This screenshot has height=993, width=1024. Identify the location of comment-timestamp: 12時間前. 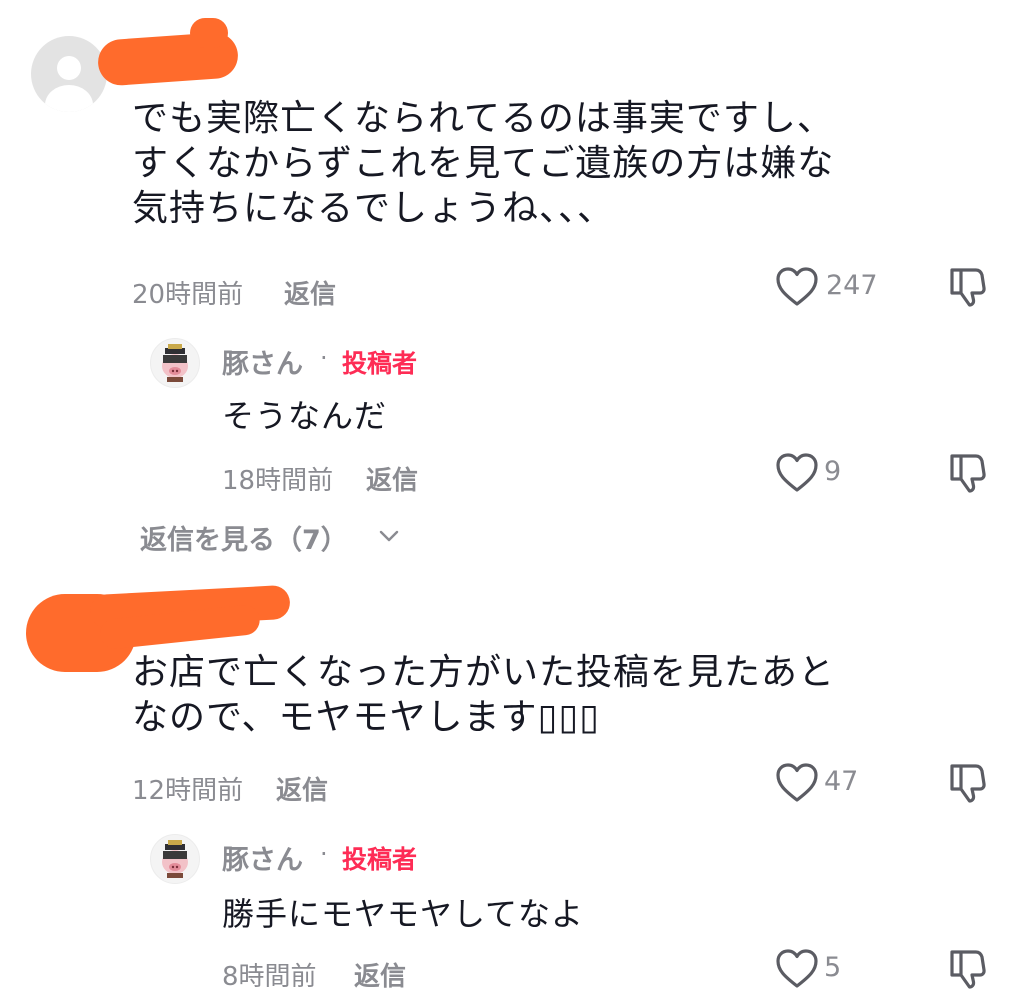
(188, 791).